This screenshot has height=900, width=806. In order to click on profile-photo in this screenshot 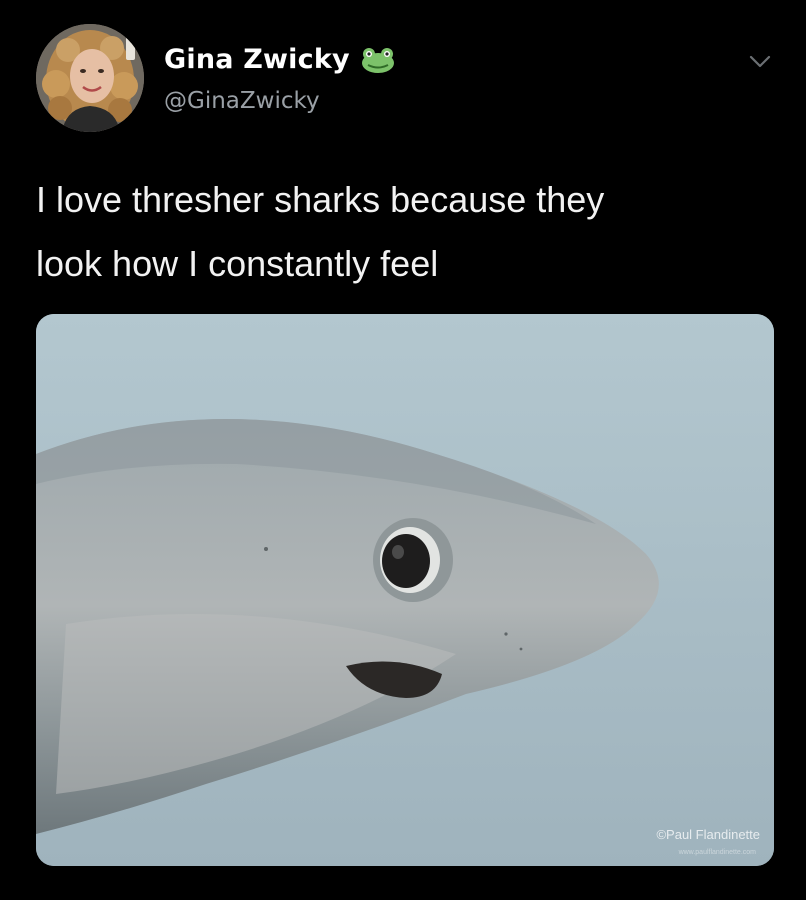, I will do `click(90, 78)`.